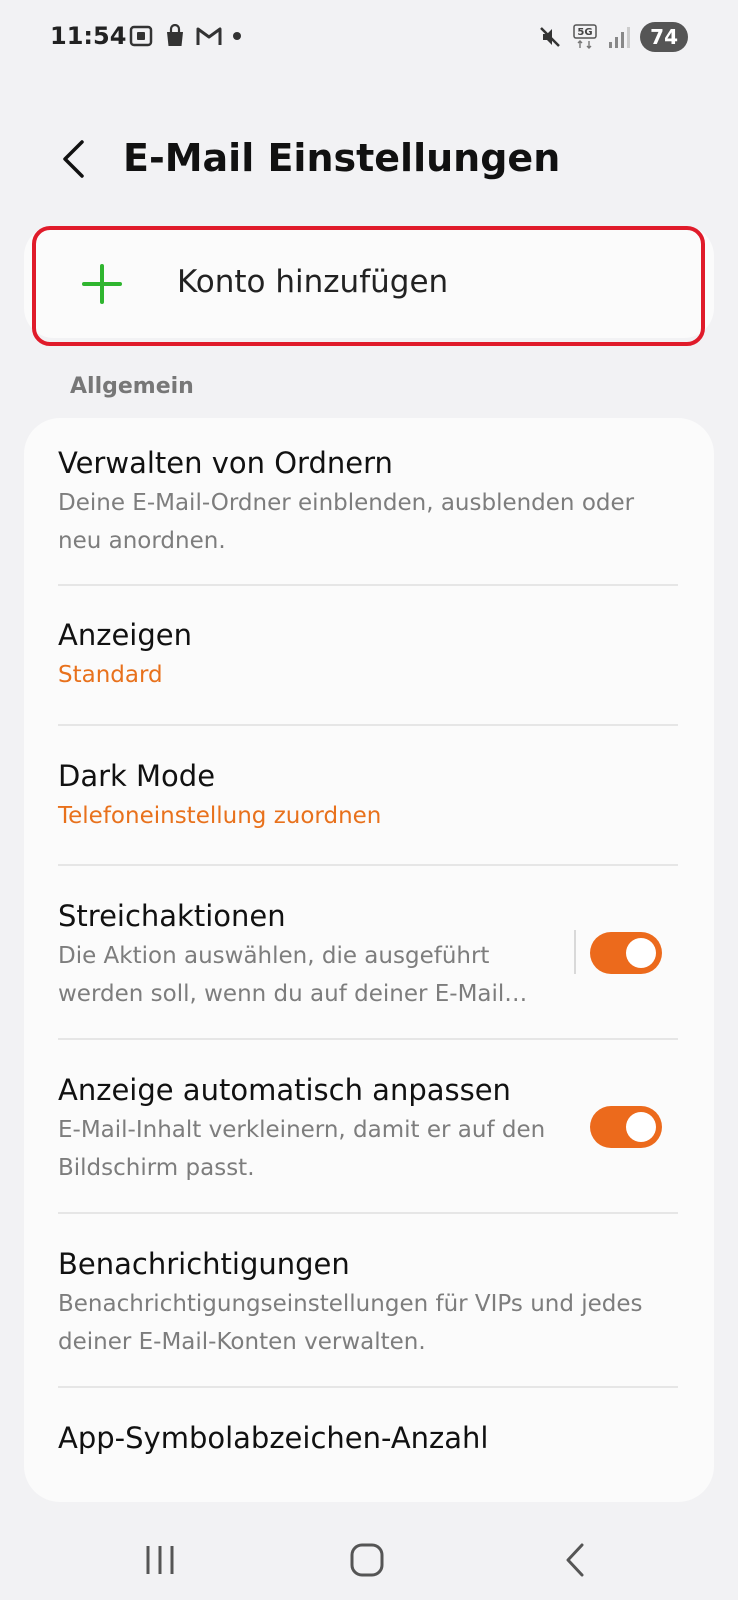  I want to click on status-bar: 11:54 5G 74, so click(369, 39).